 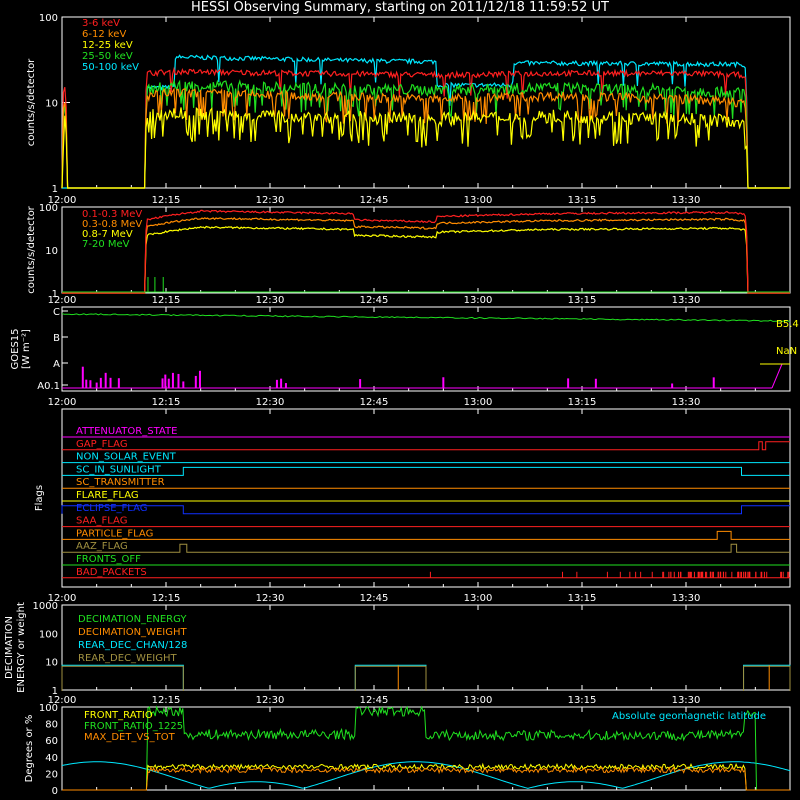 What do you see at coordinates (110, 67) in the screenshot?
I see `lowE-legend-entry: 50-100 keV` at bounding box center [110, 67].